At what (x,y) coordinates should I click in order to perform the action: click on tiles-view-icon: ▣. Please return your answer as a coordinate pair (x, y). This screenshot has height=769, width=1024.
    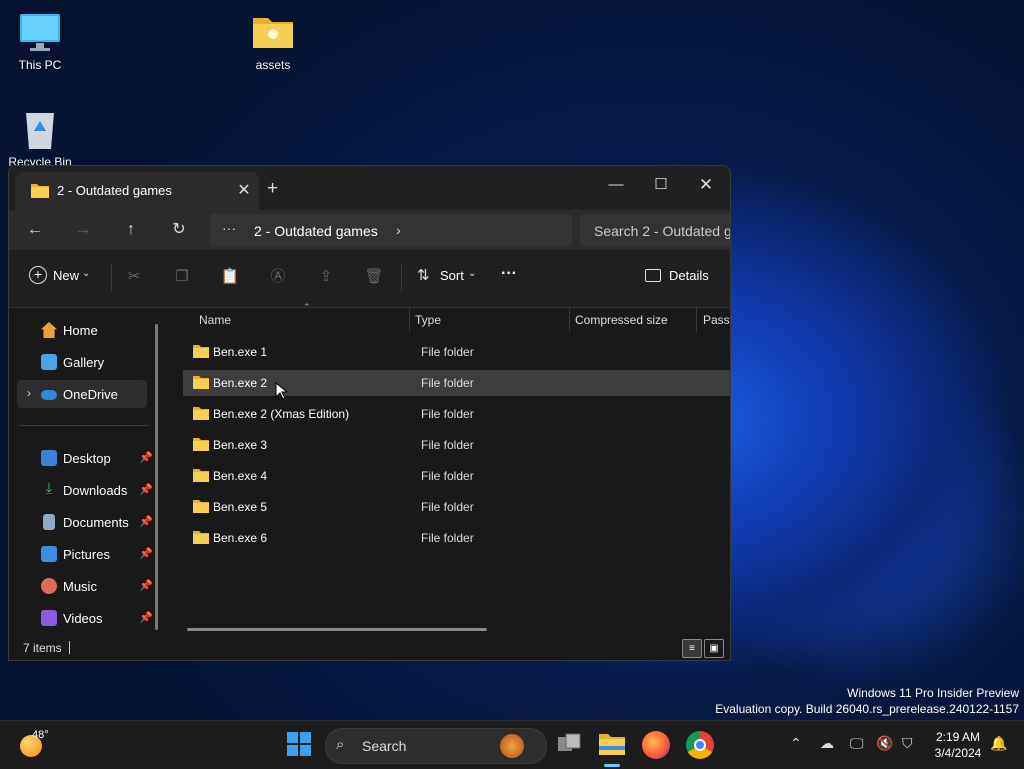
    Looking at the image, I should click on (714, 648).